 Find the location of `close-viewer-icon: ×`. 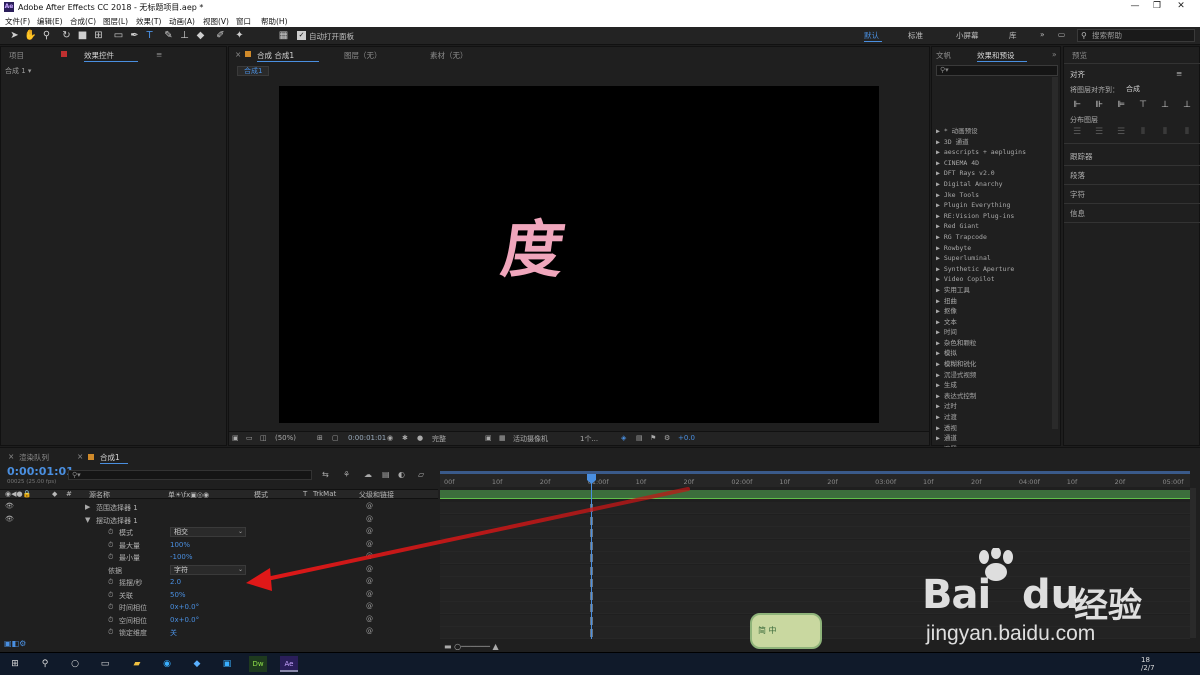

close-viewer-icon: × is located at coordinates (238, 54).